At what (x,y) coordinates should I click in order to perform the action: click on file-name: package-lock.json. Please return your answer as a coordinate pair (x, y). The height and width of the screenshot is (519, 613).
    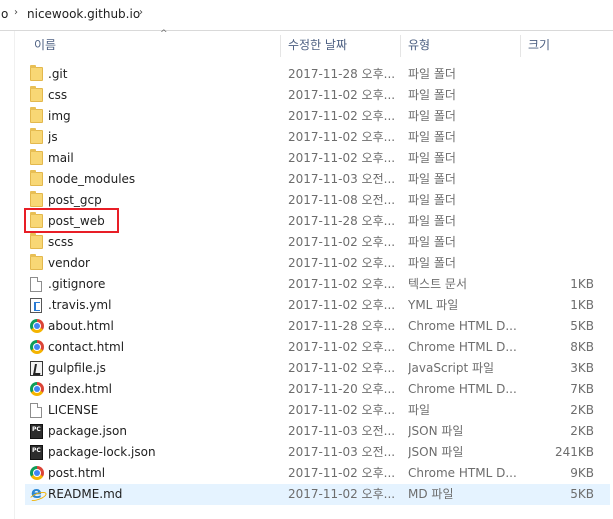
    Looking at the image, I should click on (102, 452).